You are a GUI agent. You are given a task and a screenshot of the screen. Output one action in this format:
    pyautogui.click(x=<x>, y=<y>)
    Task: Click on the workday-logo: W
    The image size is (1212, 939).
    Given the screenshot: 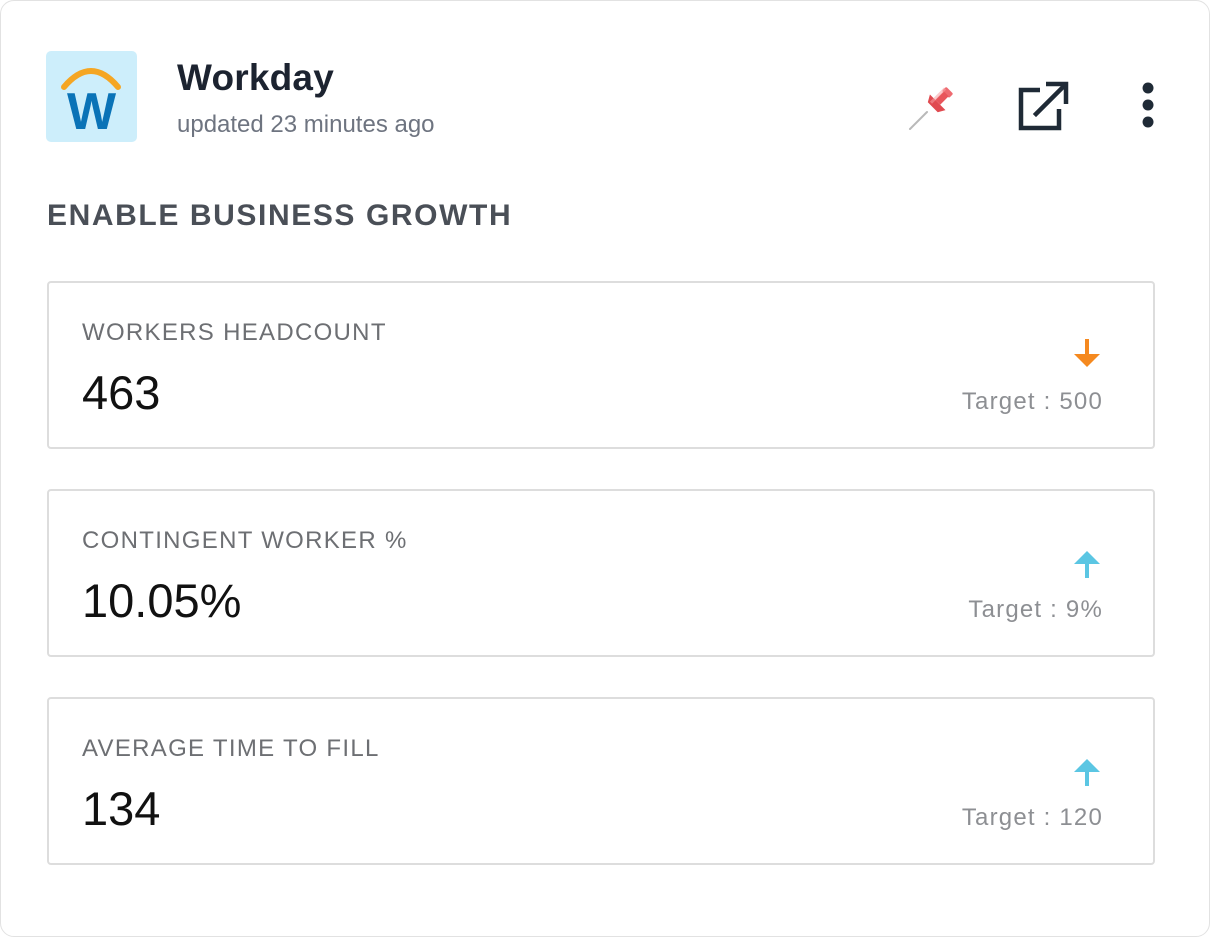 What is the action you would take?
    pyautogui.click(x=91, y=96)
    